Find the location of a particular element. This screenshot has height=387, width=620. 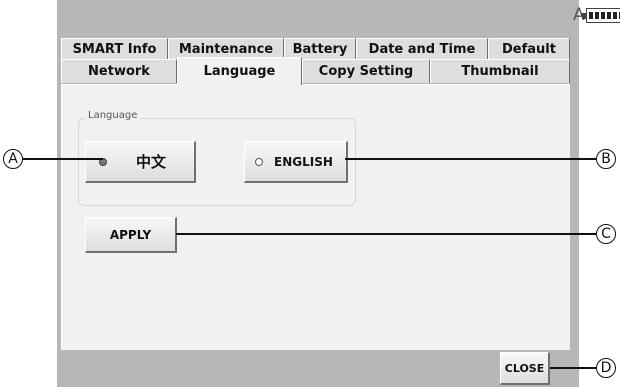

chinese-label: 中文 is located at coordinates (150, 162).